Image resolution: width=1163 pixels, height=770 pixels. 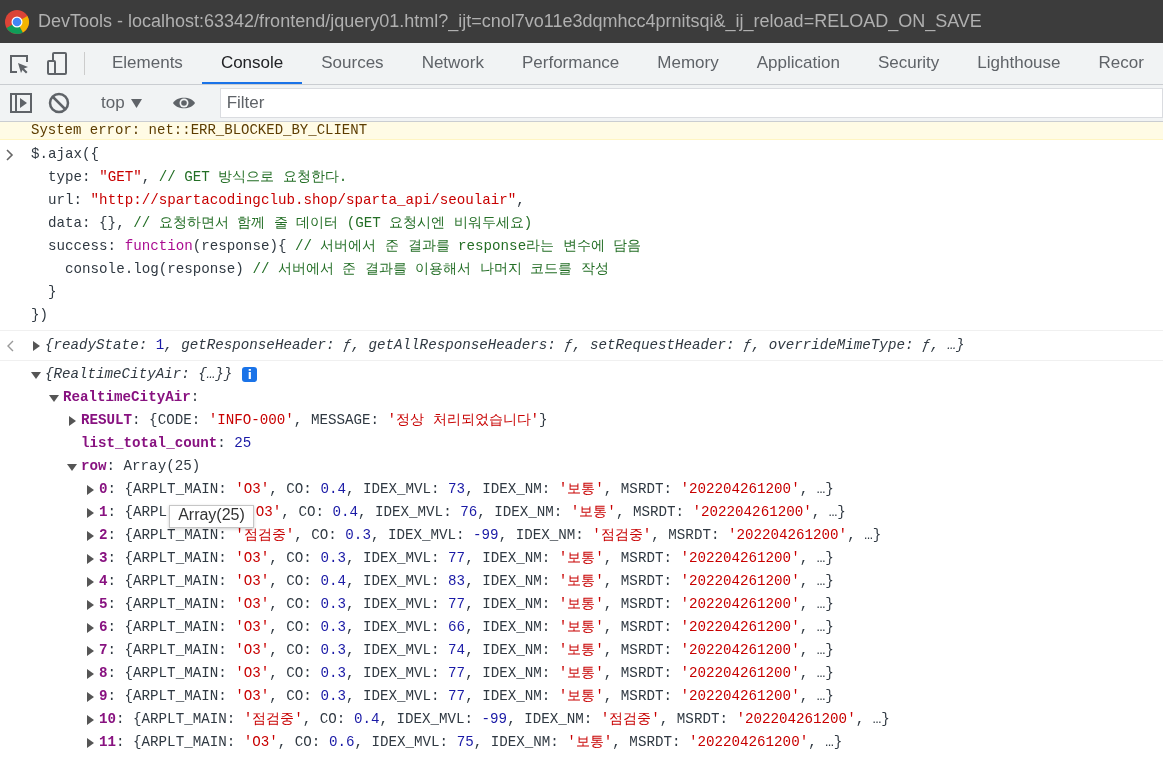 What do you see at coordinates (314, 420) in the screenshot?
I see `object-entry: RESULT: {CODE: 'INFO-000', MESSAGE: '정상 처리되었습니다'}` at bounding box center [314, 420].